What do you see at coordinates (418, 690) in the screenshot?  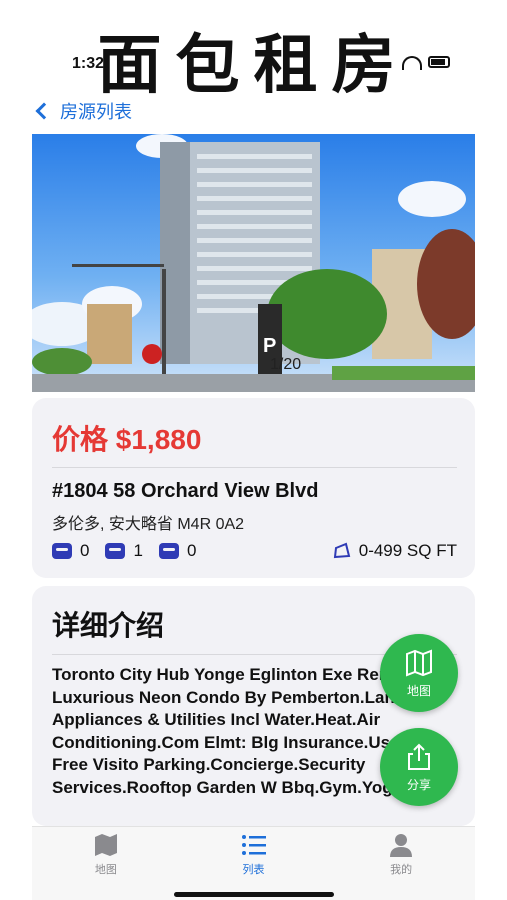 I see `map-fab-label: 地图` at bounding box center [418, 690].